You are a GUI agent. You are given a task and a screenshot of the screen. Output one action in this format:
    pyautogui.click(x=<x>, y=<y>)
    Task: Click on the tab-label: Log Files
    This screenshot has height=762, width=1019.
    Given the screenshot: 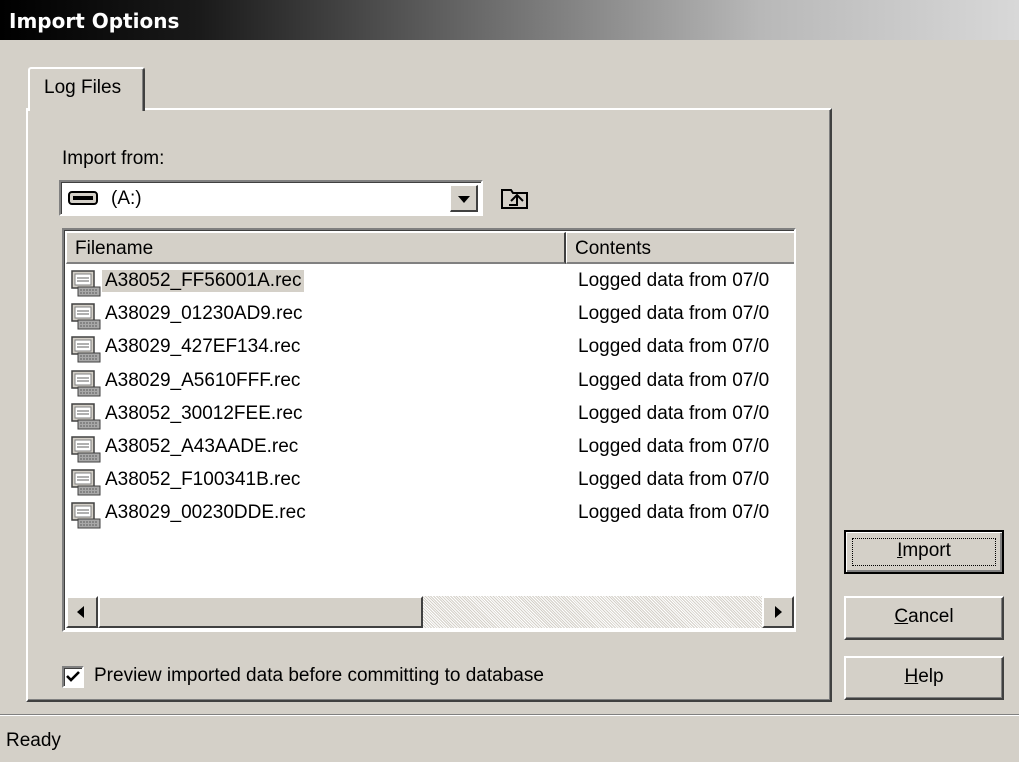 What is the action you would take?
    pyautogui.click(x=83, y=87)
    